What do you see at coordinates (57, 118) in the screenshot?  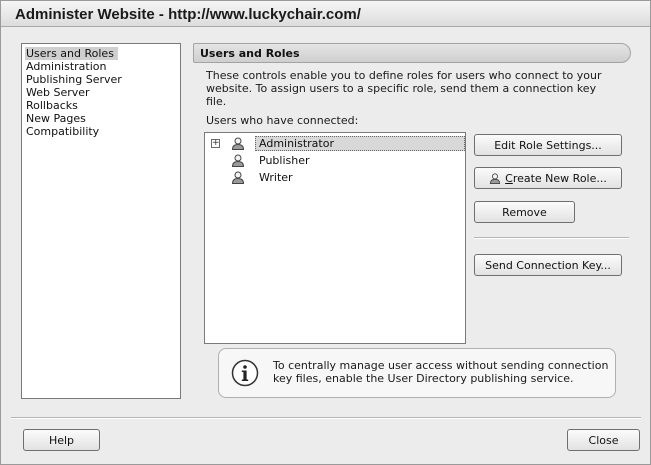 I see `nav-item-new-pages: New Pages` at bounding box center [57, 118].